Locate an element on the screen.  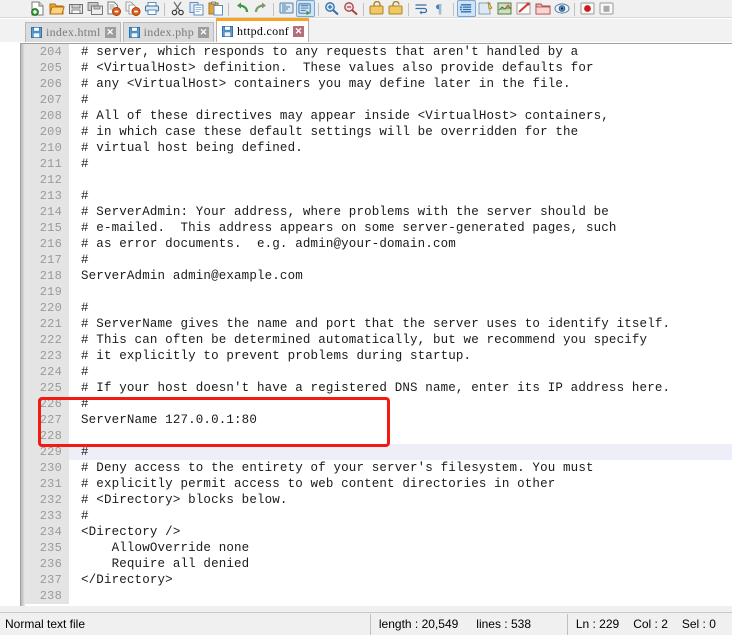
code-line: 211 # is located at coordinates (378, 164).